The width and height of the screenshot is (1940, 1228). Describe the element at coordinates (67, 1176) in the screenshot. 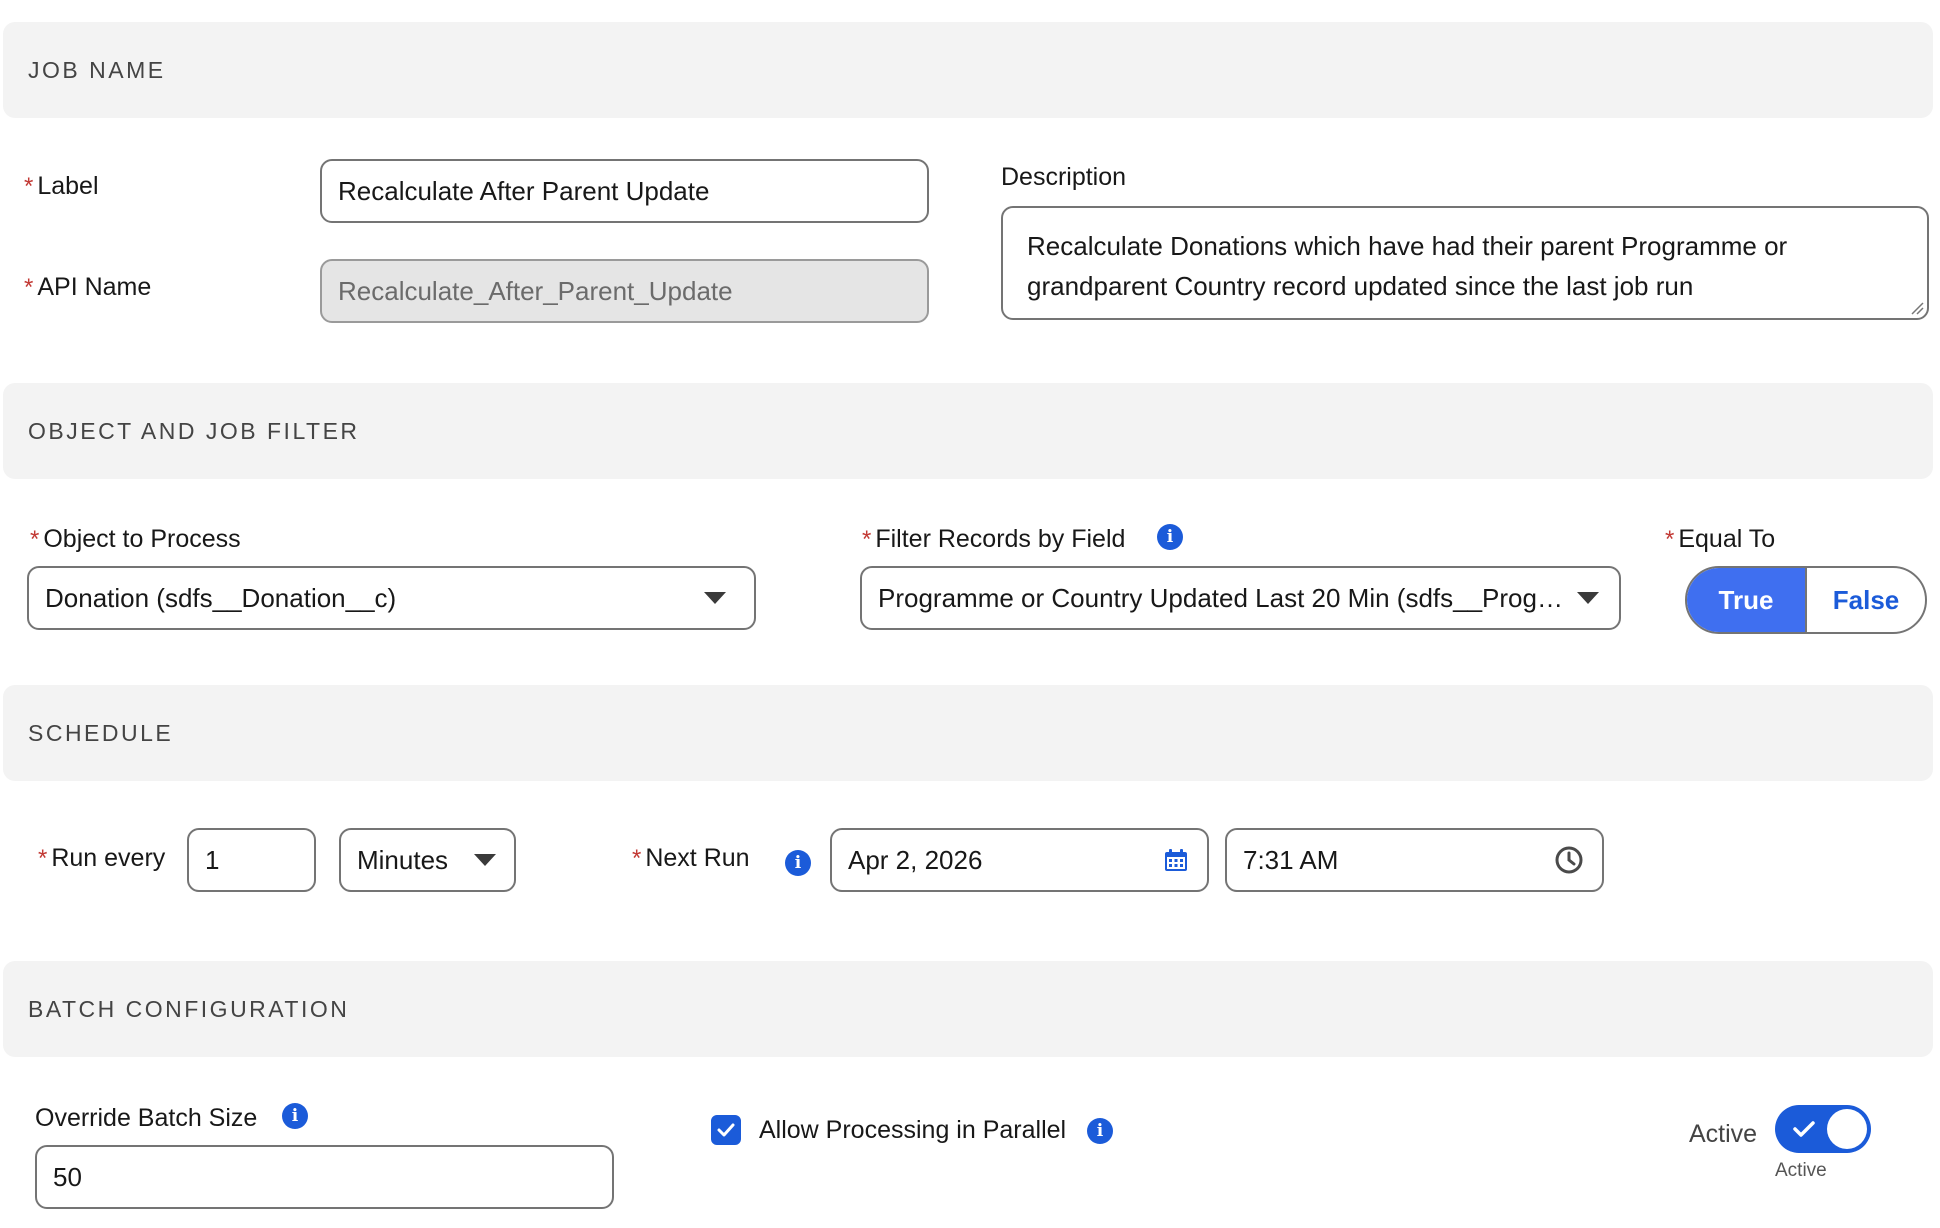

I see `override-batch-value: 50` at that location.